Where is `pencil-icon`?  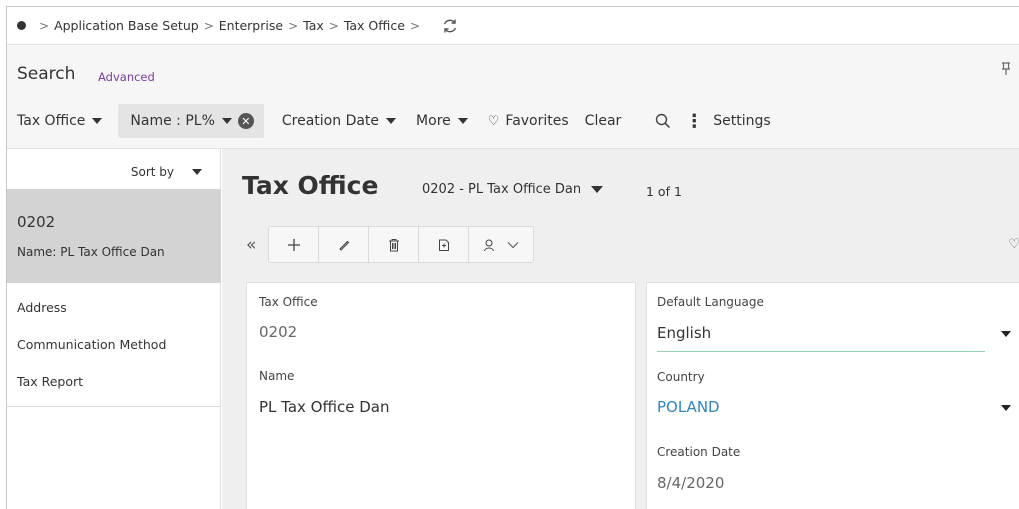 pencil-icon is located at coordinates (344, 245).